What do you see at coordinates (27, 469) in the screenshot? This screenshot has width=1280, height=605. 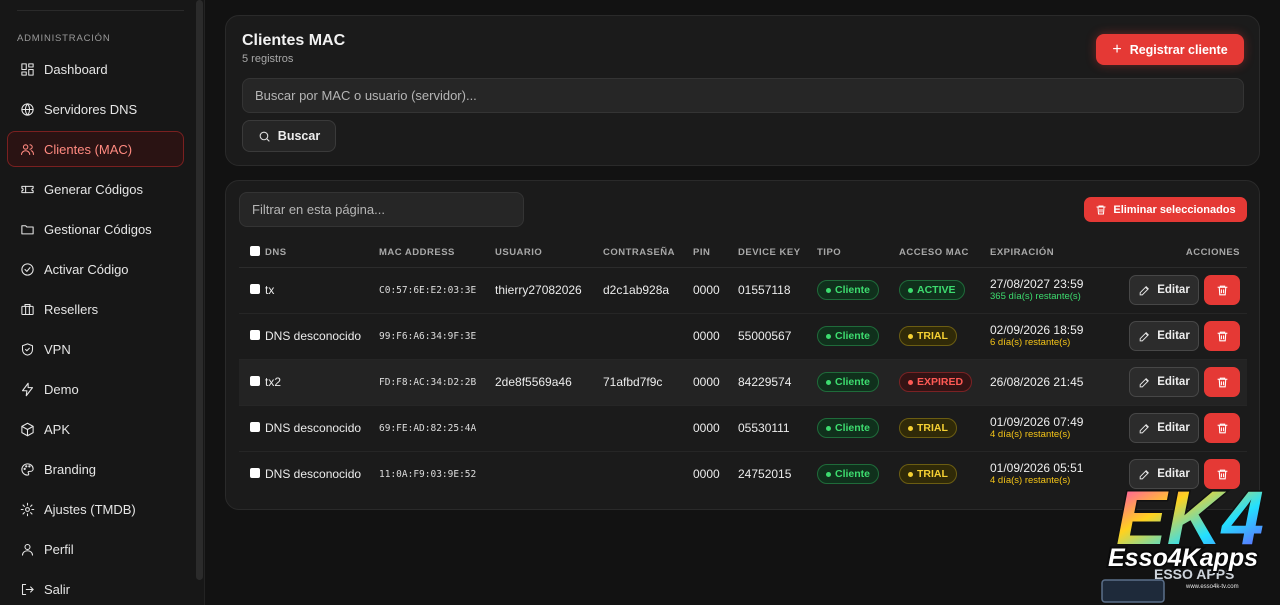 I see `palette-icon` at bounding box center [27, 469].